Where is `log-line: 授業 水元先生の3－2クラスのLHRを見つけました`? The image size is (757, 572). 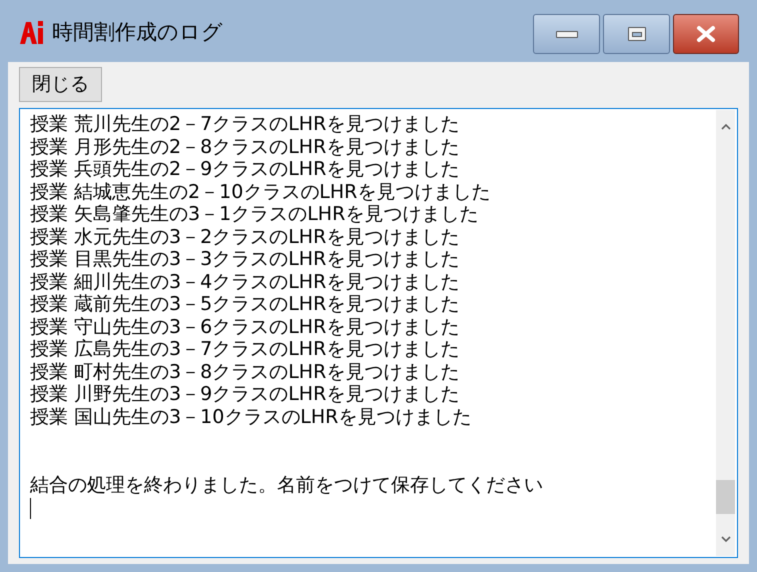 log-line: 授業 水元先生の3－2クラスのLHRを見つけました is located at coordinates (245, 237).